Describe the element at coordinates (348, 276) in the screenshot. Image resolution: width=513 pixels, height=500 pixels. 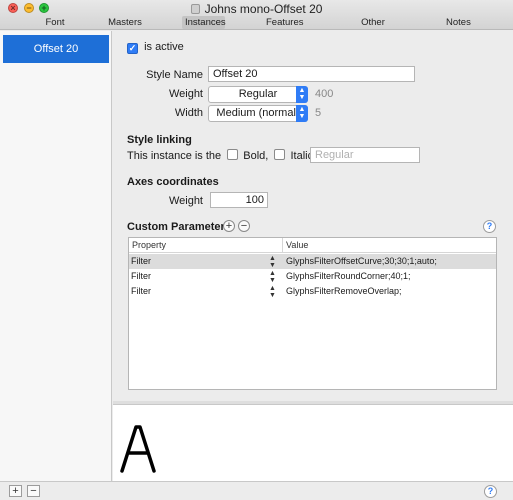
I see `value-cell: GlyphsFilterRoundCorner;40;1;` at that location.